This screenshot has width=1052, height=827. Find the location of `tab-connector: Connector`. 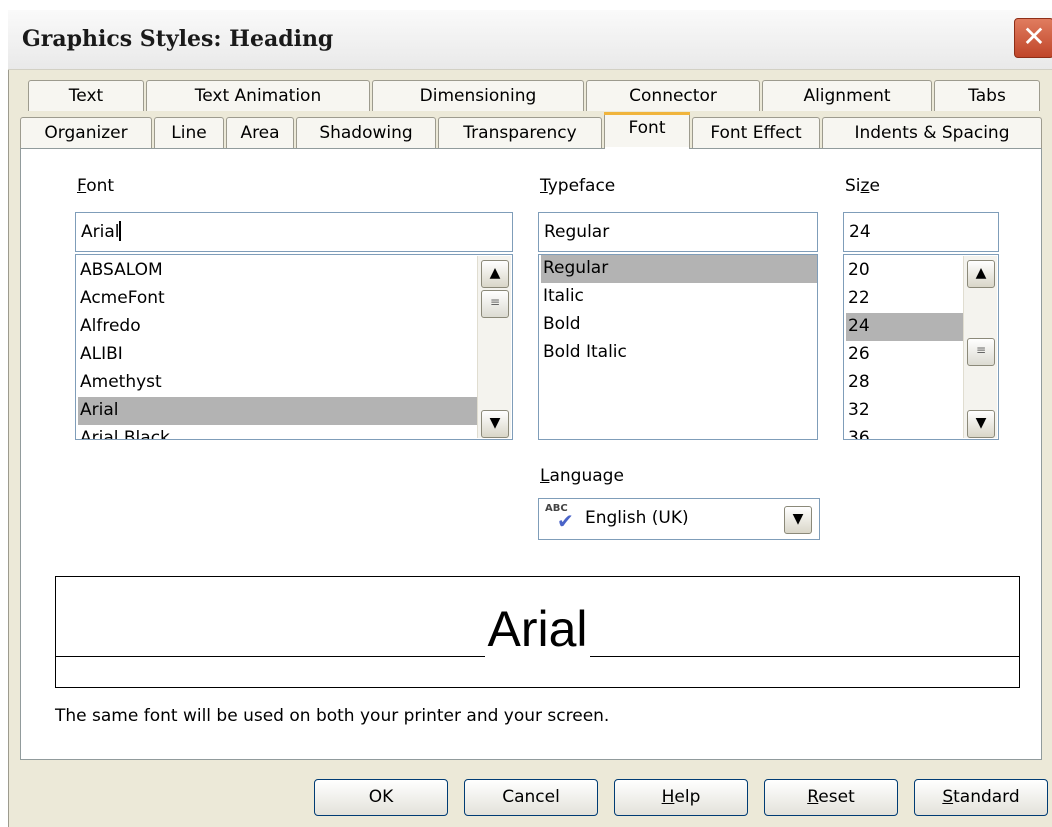

tab-connector: Connector is located at coordinates (673, 95).